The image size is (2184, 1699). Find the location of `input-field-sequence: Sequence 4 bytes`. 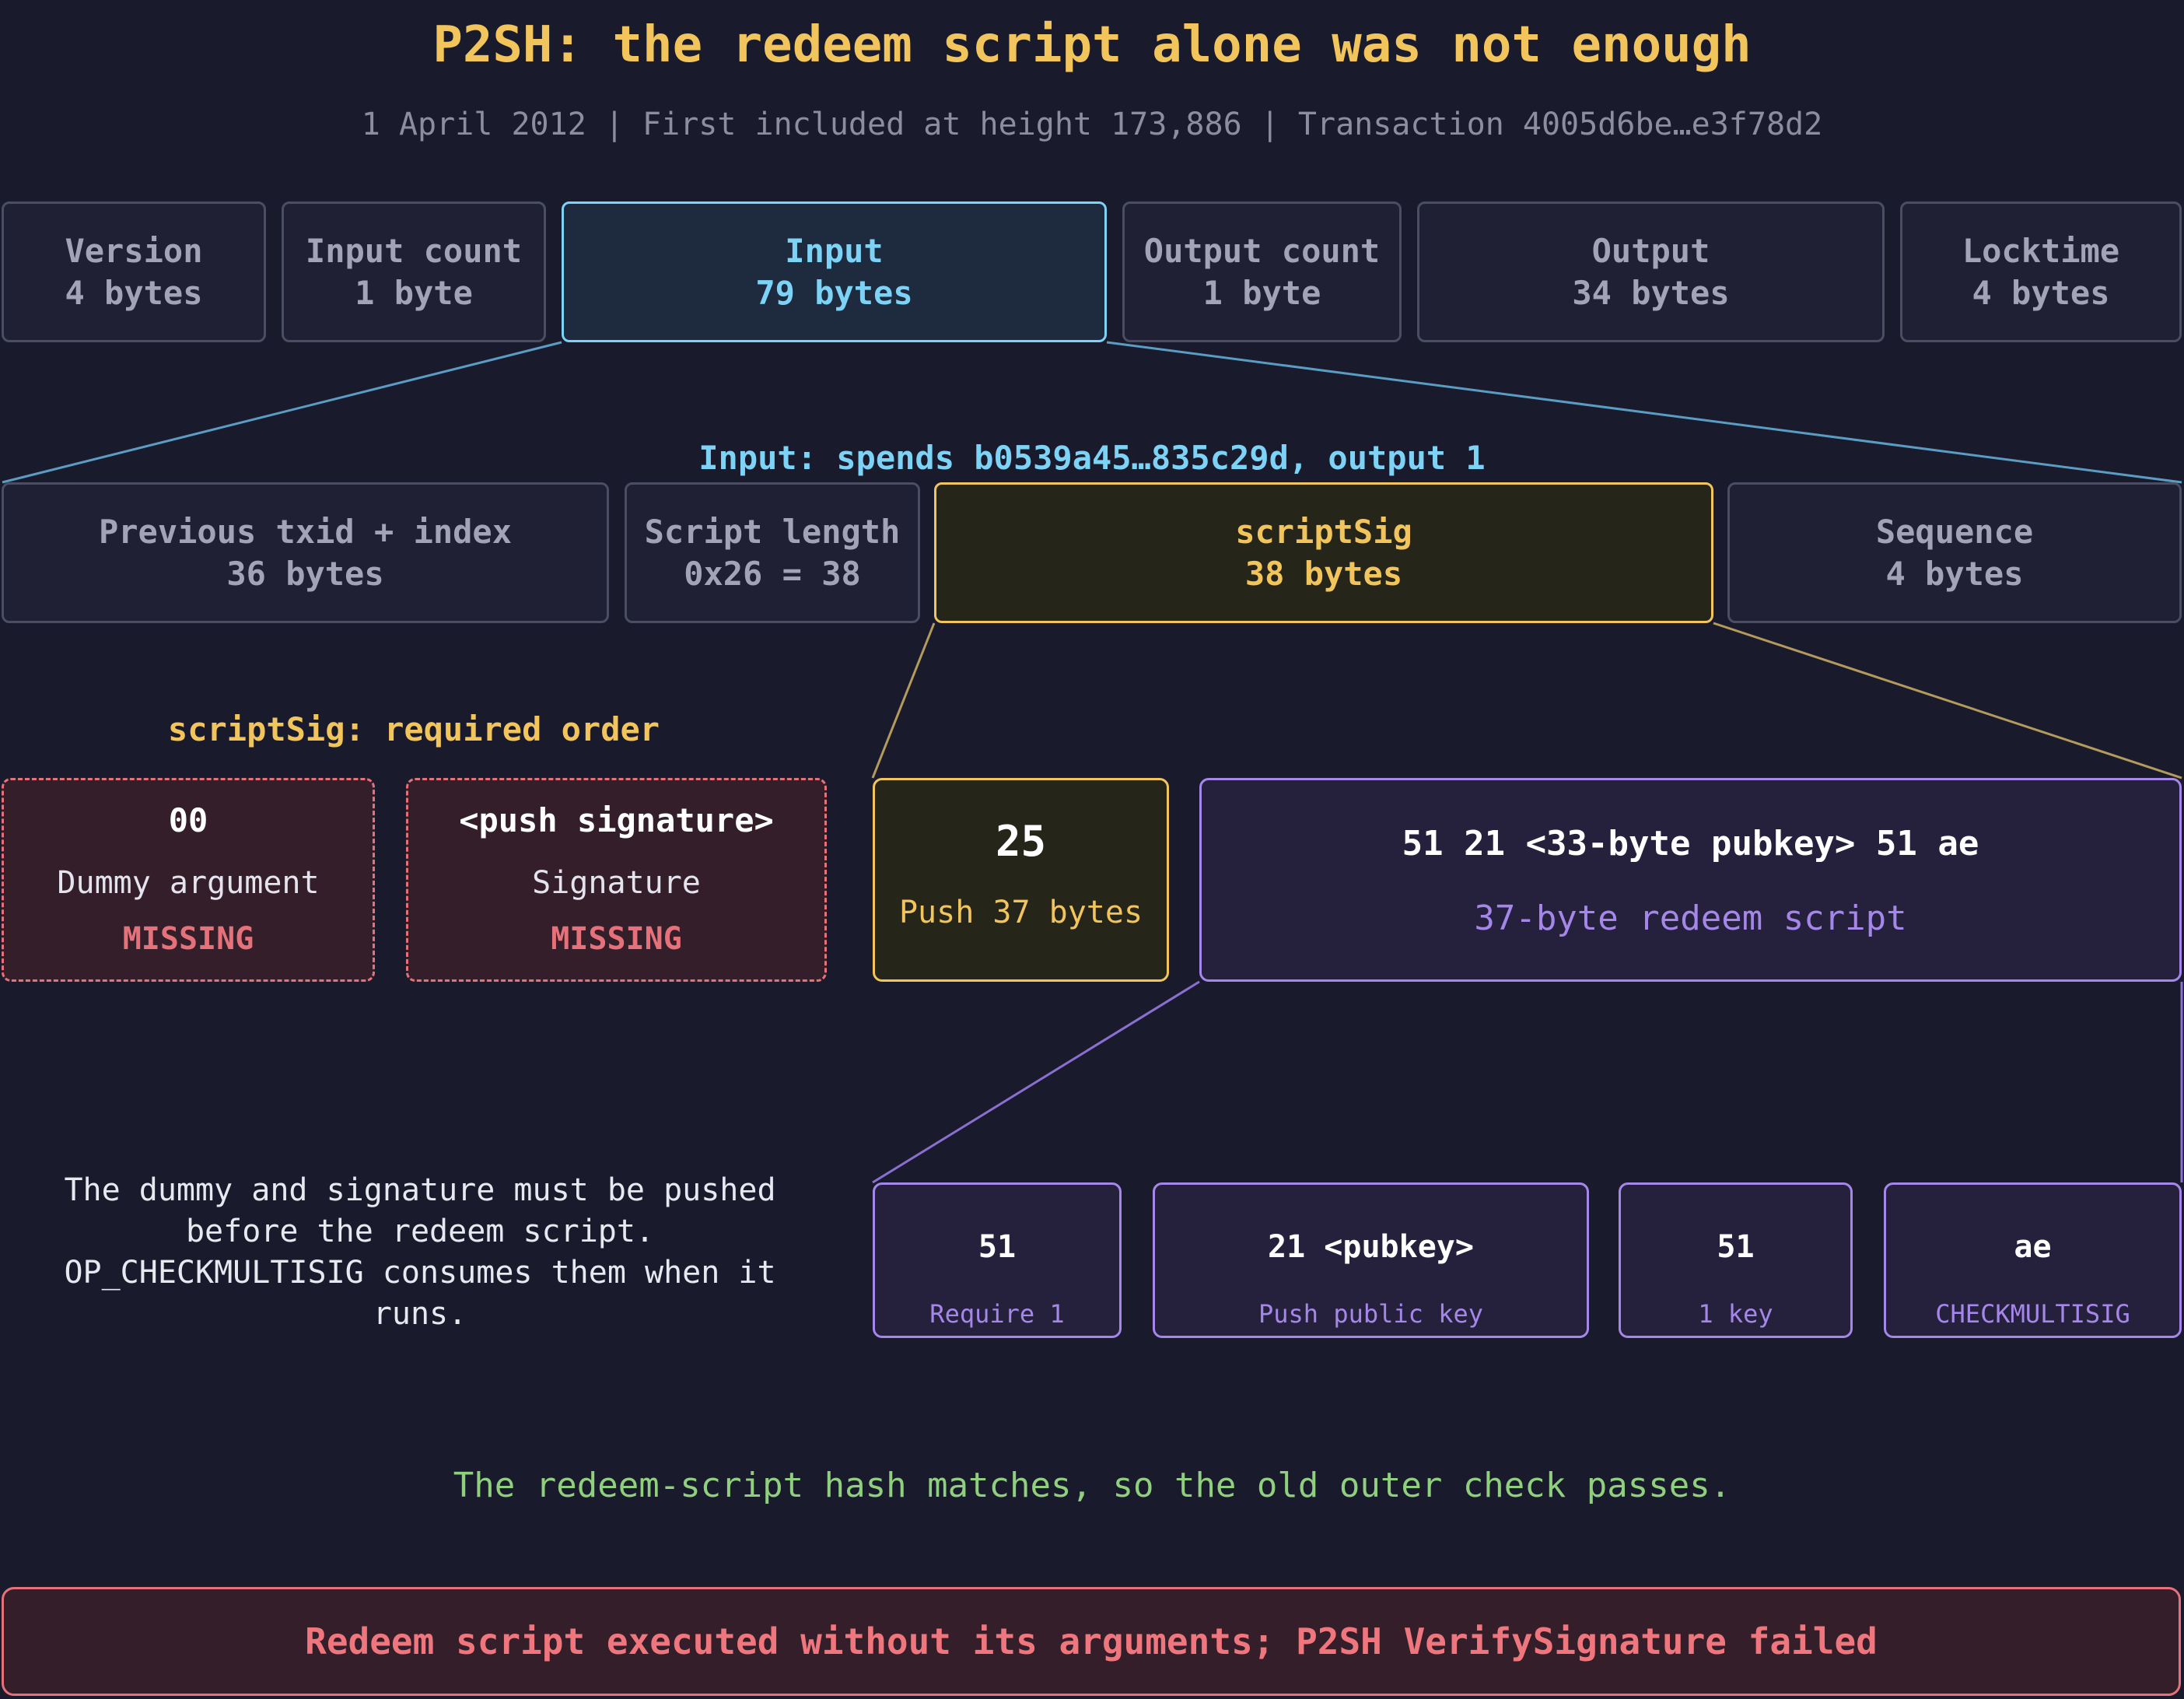

input-field-sequence: Sequence 4 bytes is located at coordinates (1955, 552).